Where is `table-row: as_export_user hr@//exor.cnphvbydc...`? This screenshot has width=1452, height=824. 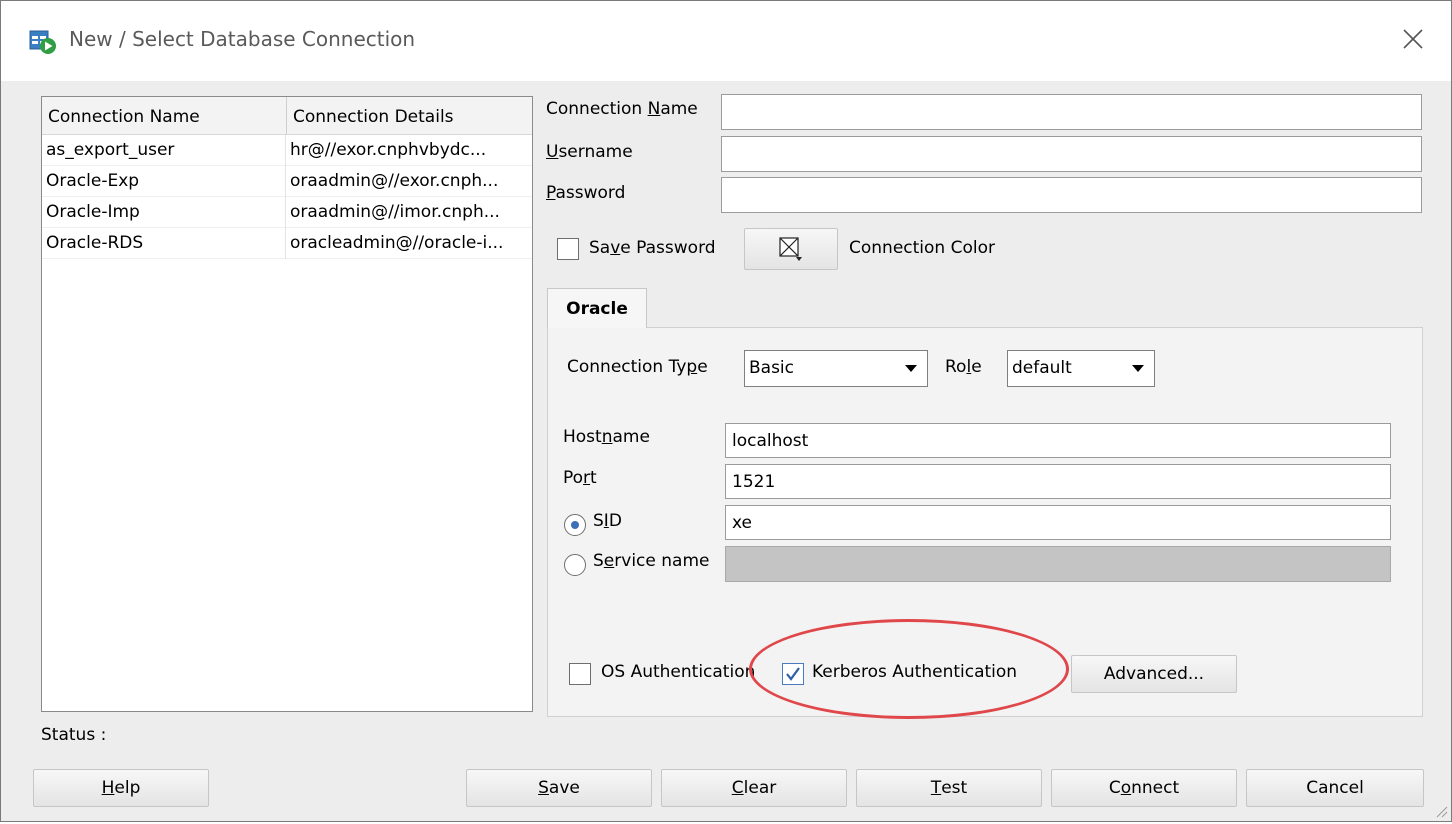 table-row: as_export_user hr@//exor.cnphvbydc... is located at coordinates (287, 150).